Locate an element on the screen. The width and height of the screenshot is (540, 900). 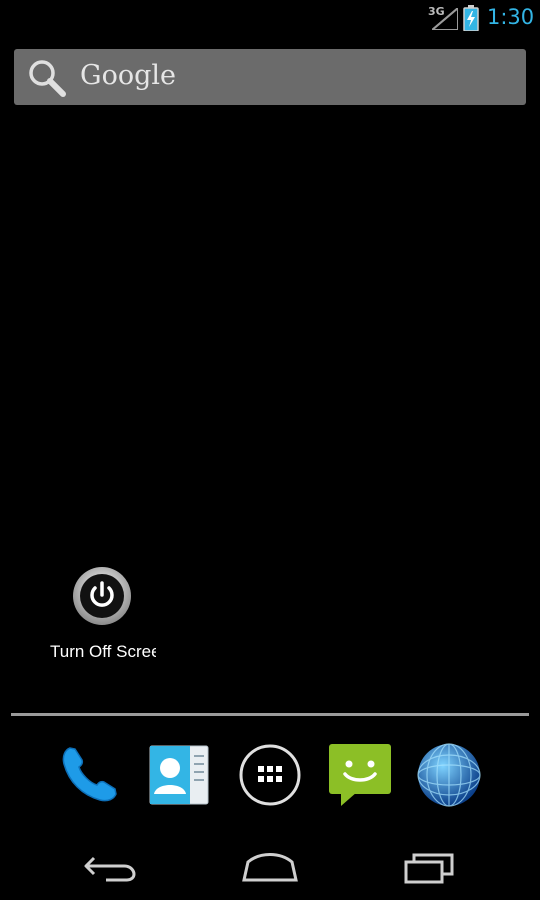
phone-app is located at coordinates (89, 775).